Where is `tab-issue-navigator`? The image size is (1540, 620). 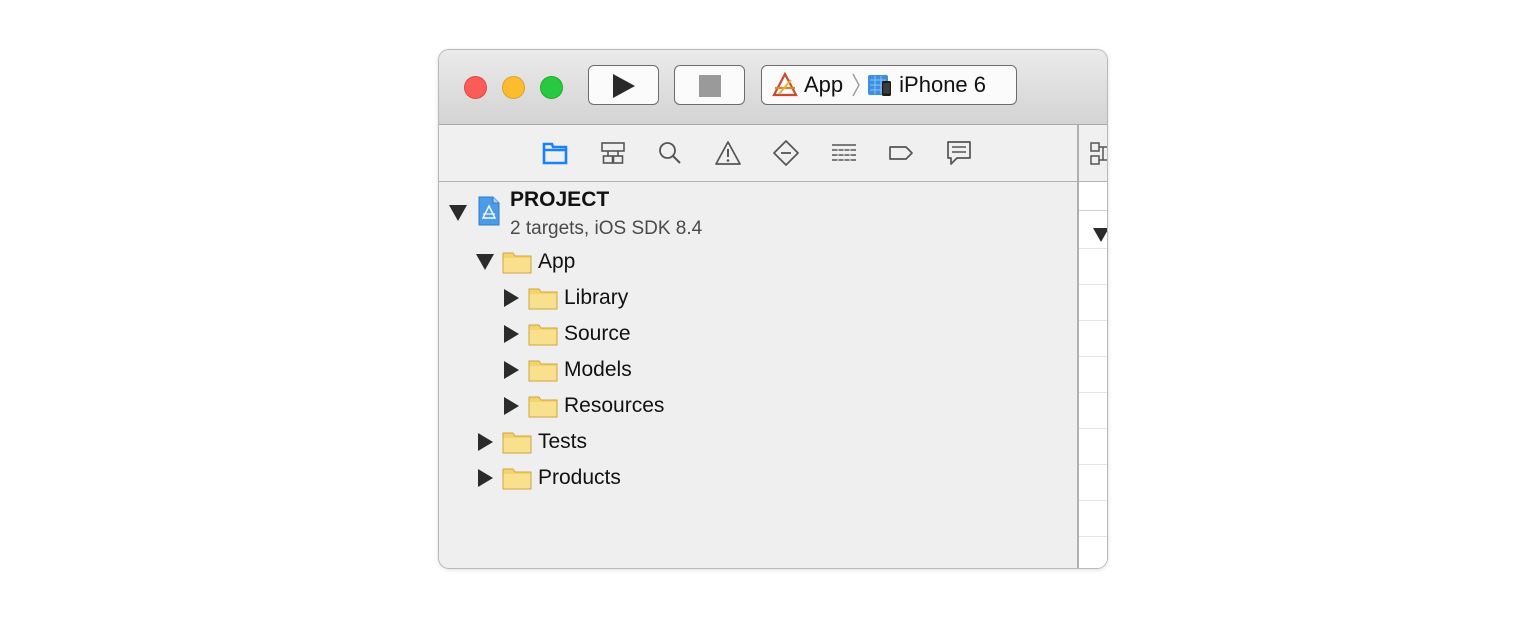 tab-issue-navigator is located at coordinates (728, 153).